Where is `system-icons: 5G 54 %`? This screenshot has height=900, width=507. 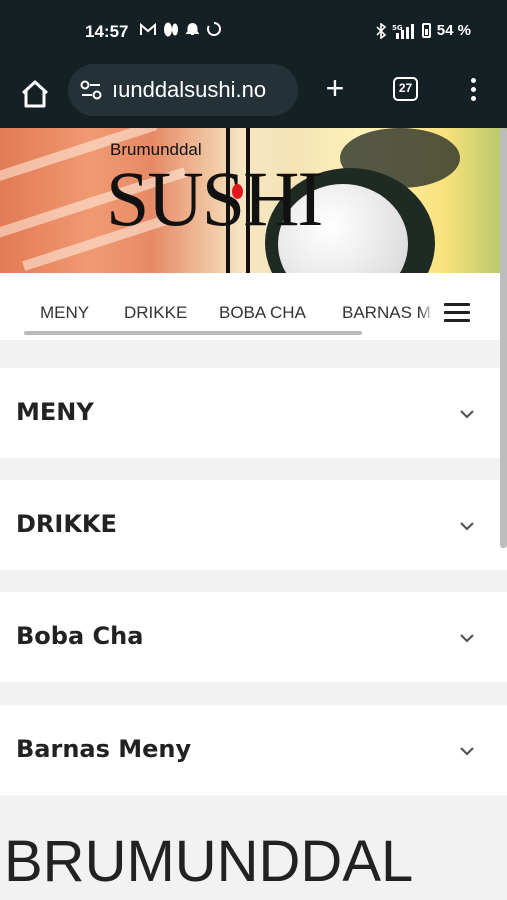 system-icons: 5G 54 % is located at coordinates (423, 30).